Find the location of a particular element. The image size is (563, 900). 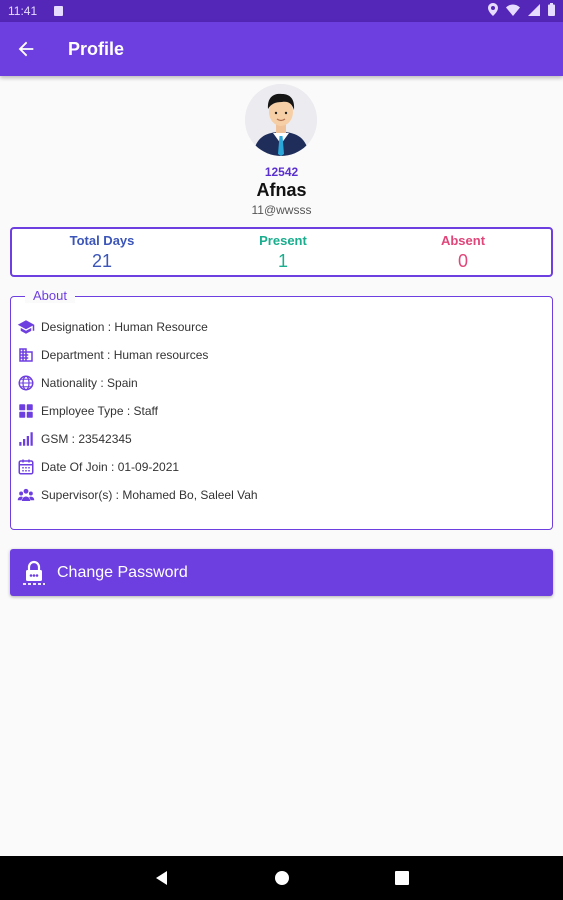

stat-label: Present is located at coordinates (283, 240).